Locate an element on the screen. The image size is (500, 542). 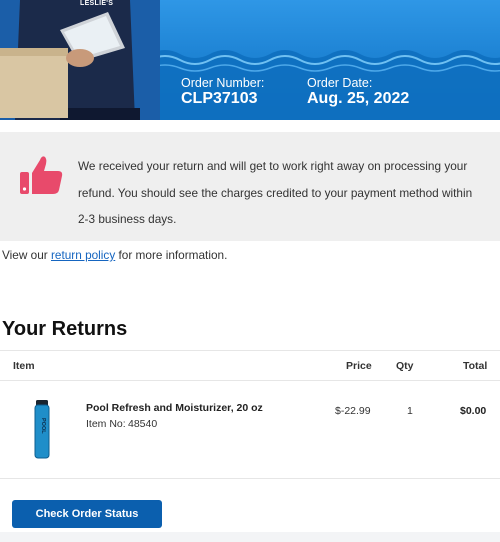
order-number-block: Order Number: CLP37103 is located at coordinates (222, 92).